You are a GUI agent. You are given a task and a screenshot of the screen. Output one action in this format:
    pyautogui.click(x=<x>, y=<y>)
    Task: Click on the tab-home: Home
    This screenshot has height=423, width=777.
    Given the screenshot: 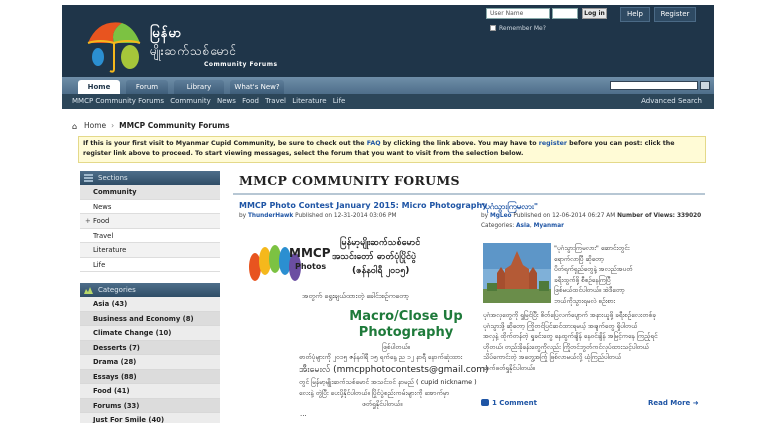 What is the action you would take?
    pyautogui.click(x=99, y=87)
    